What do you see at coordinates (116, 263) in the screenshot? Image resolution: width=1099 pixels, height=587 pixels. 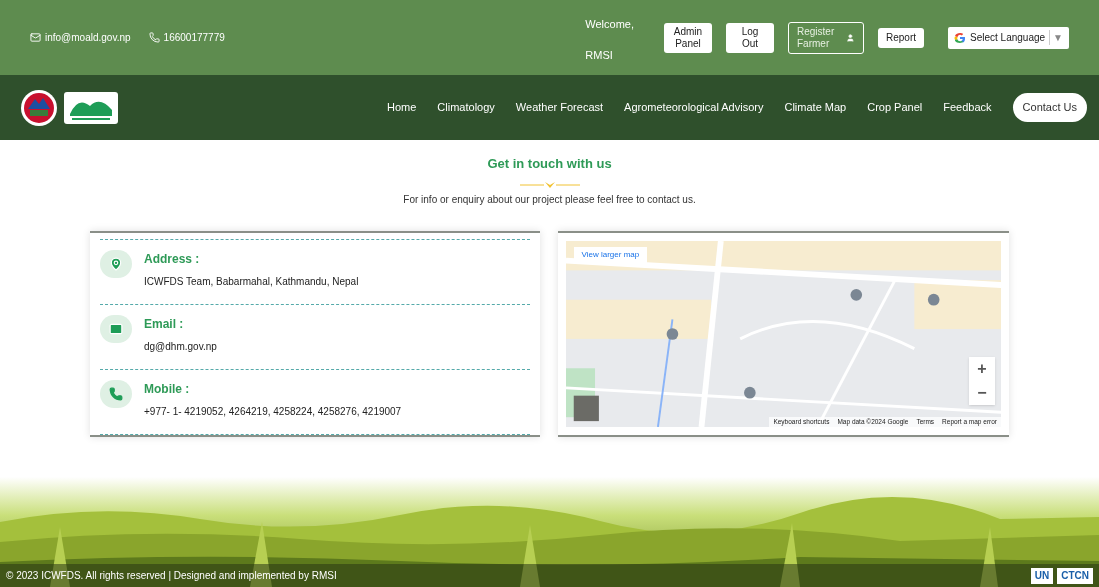 I see `location-pin-icon` at bounding box center [116, 263].